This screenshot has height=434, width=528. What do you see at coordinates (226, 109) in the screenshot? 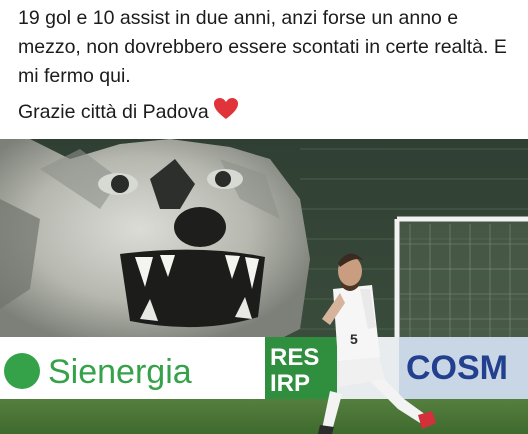
I see `red-heart-icon` at bounding box center [226, 109].